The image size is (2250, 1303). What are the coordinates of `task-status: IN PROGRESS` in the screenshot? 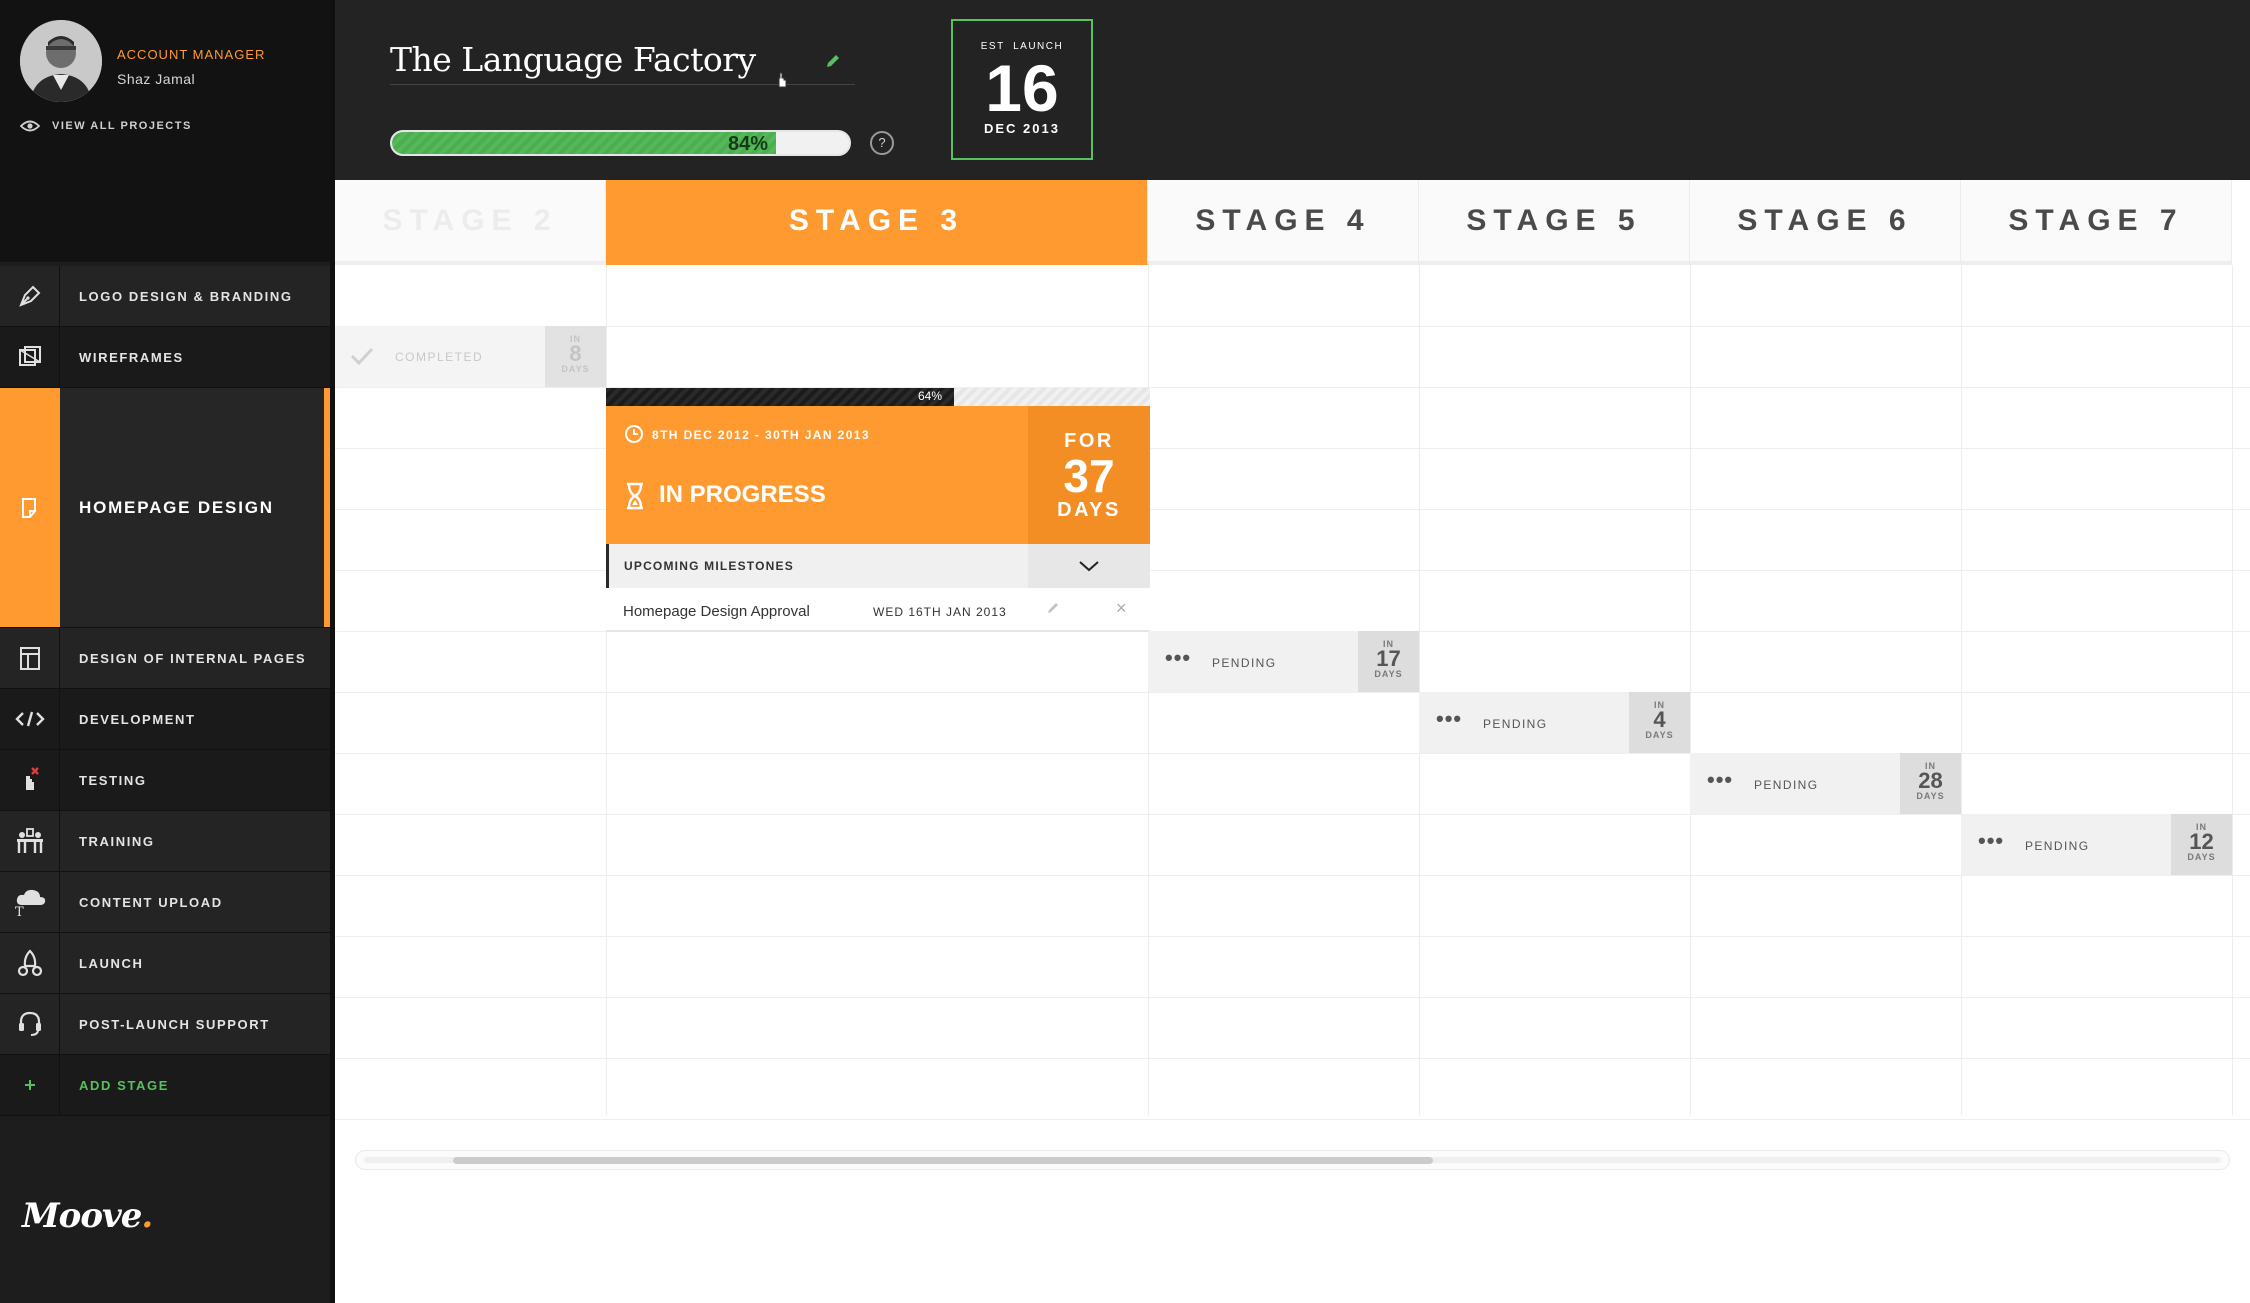 It's located at (742, 494).